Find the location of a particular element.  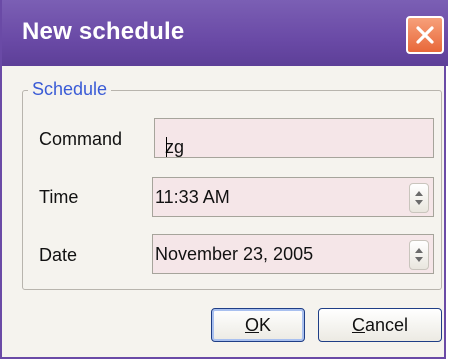

time-value: 11:33 AM is located at coordinates (192, 197).